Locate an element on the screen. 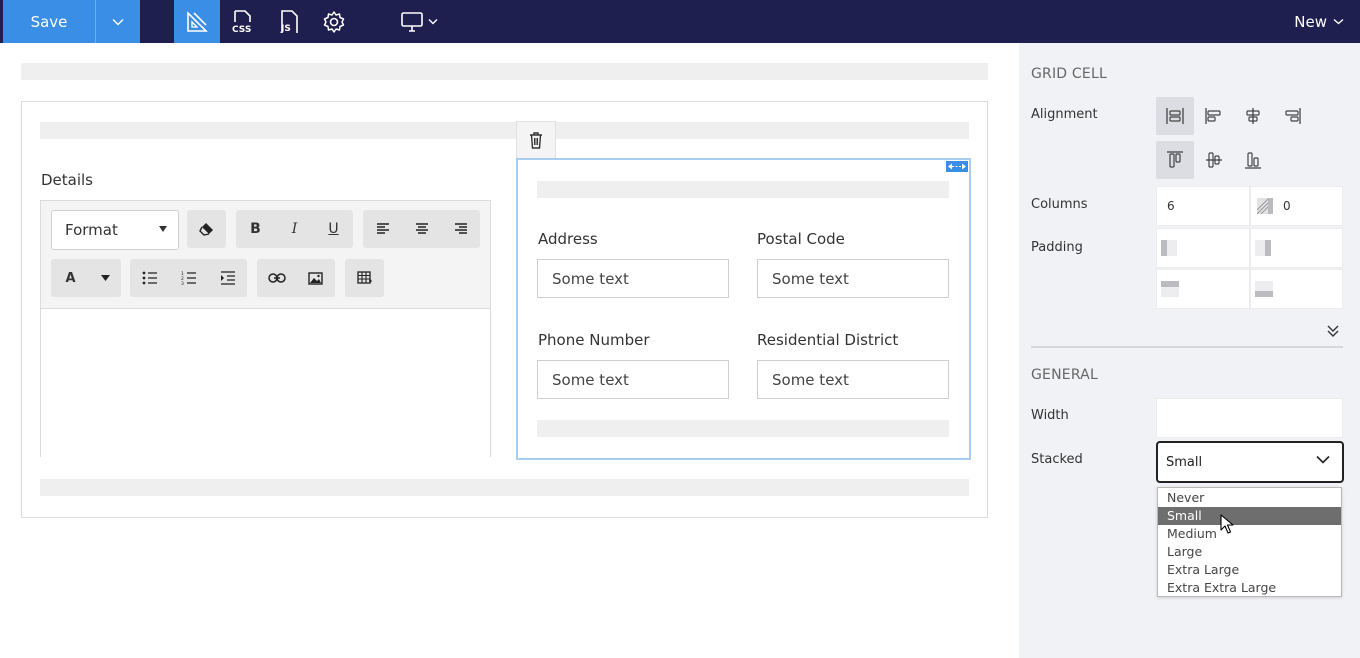 The height and width of the screenshot is (658, 1360). stacked-option-never: Never is located at coordinates (1249, 498).